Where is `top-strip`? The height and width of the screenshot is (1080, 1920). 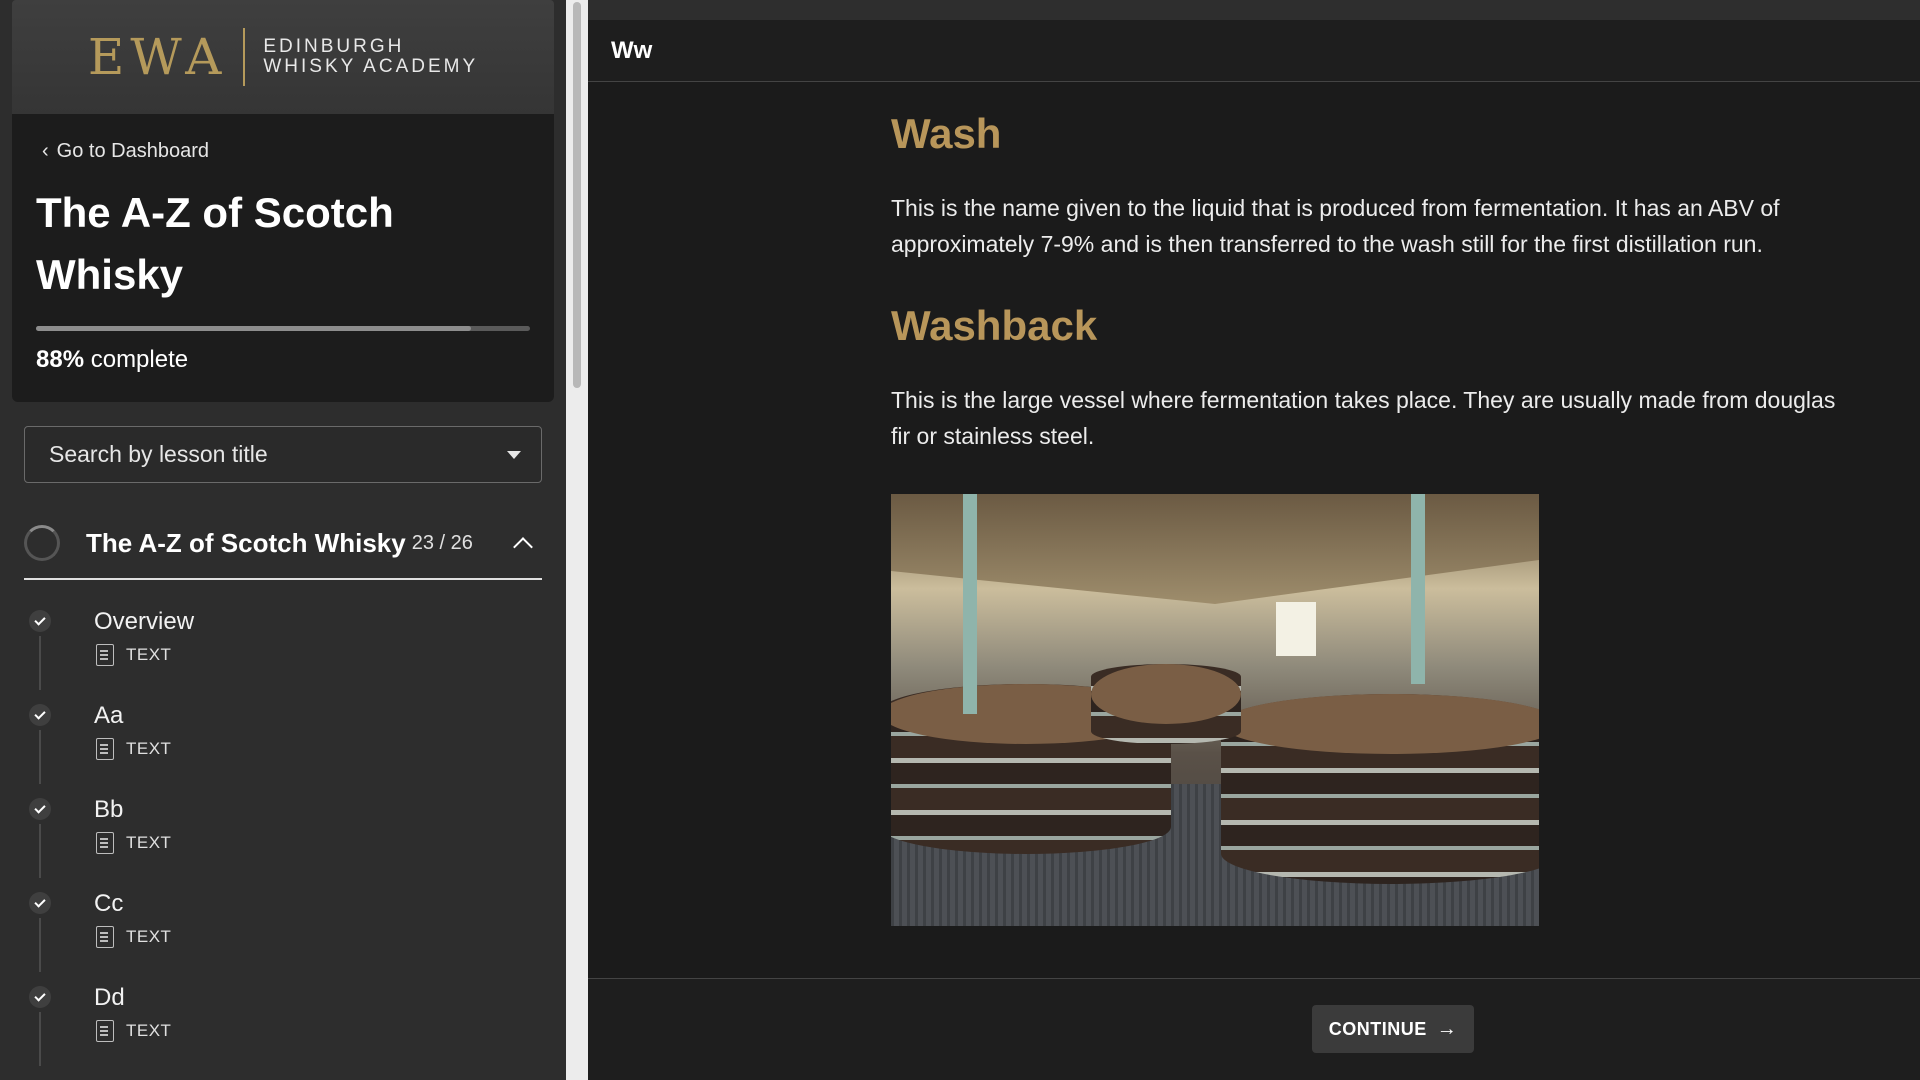
top-strip is located at coordinates (1254, 10).